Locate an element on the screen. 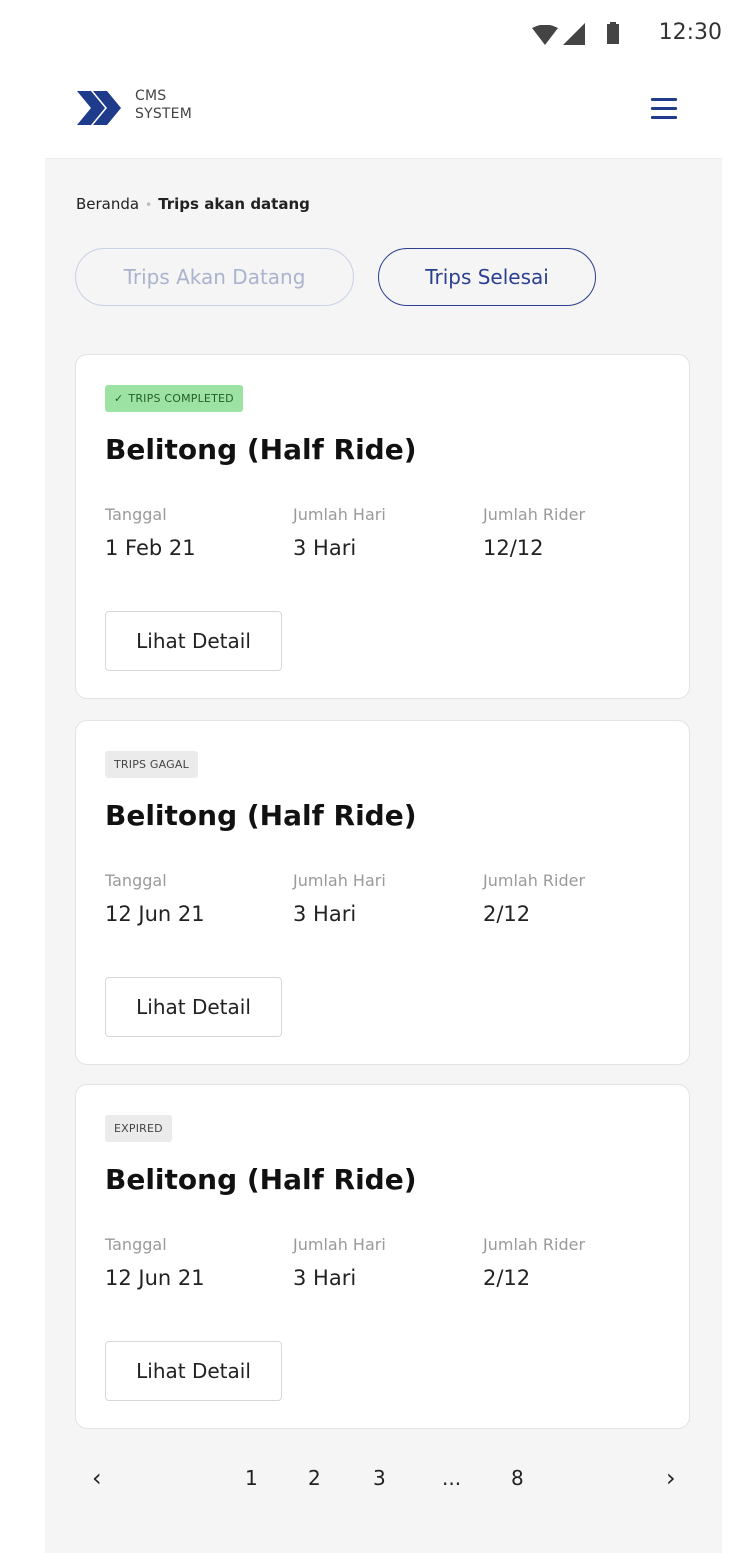 The image size is (742, 1553). status-badge: TRIPS GAGAL is located at coordinates (151, 764).